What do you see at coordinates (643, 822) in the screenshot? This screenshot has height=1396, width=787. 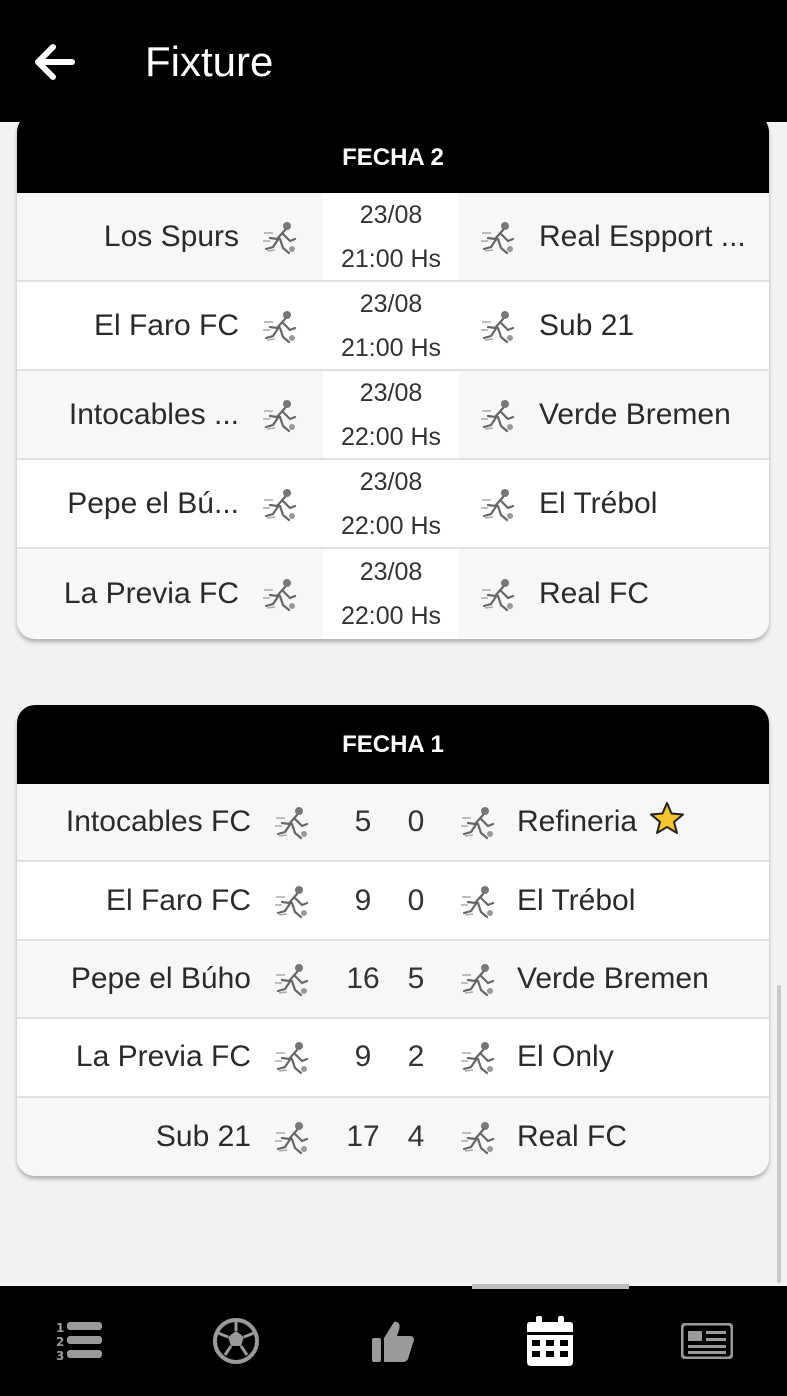 I see `away-team-name: Refineria` at bounding box center [643, 822].